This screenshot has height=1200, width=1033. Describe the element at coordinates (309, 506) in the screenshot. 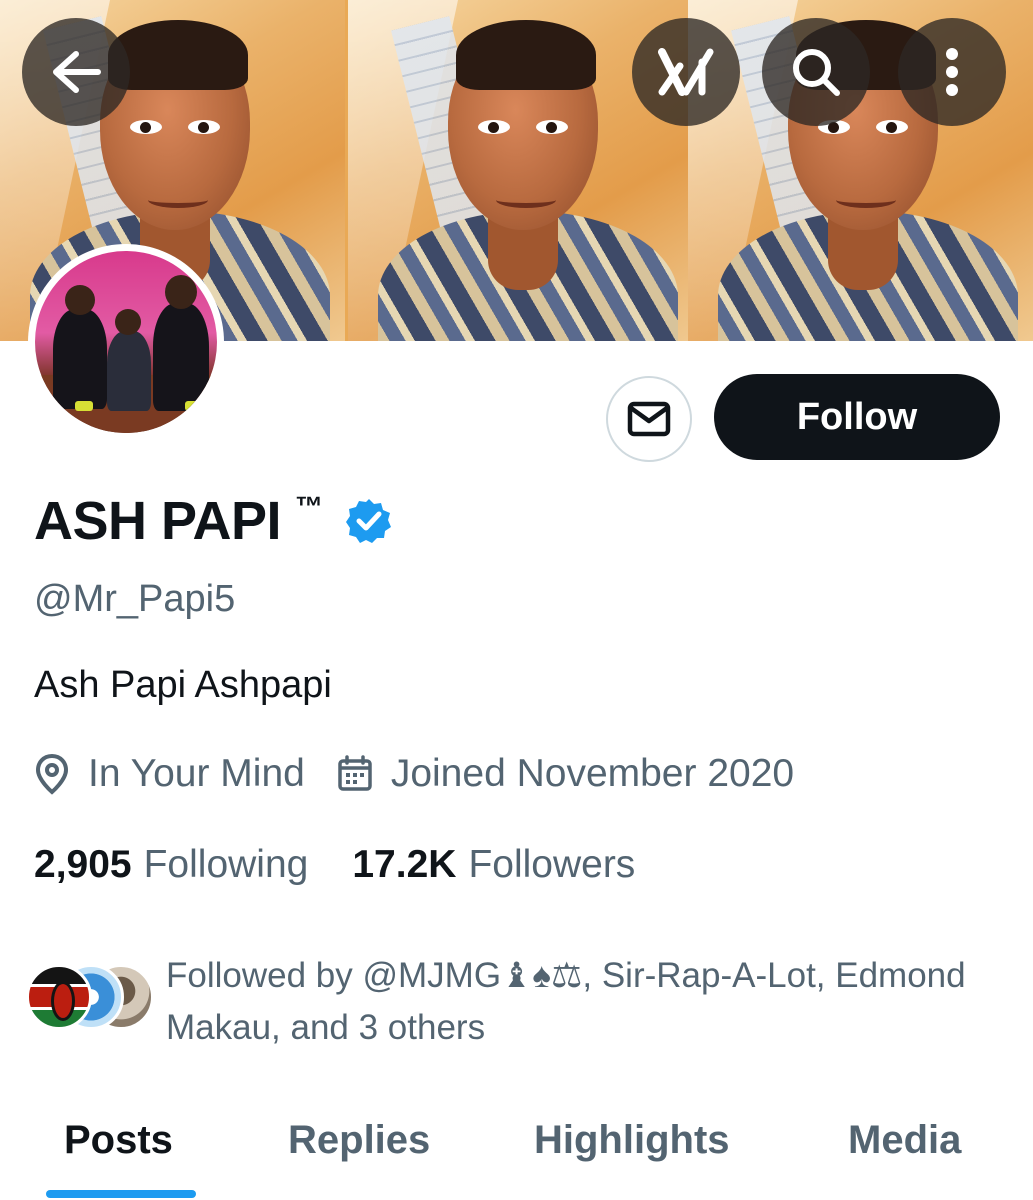

I see `trademark-mark: ™` at that location.